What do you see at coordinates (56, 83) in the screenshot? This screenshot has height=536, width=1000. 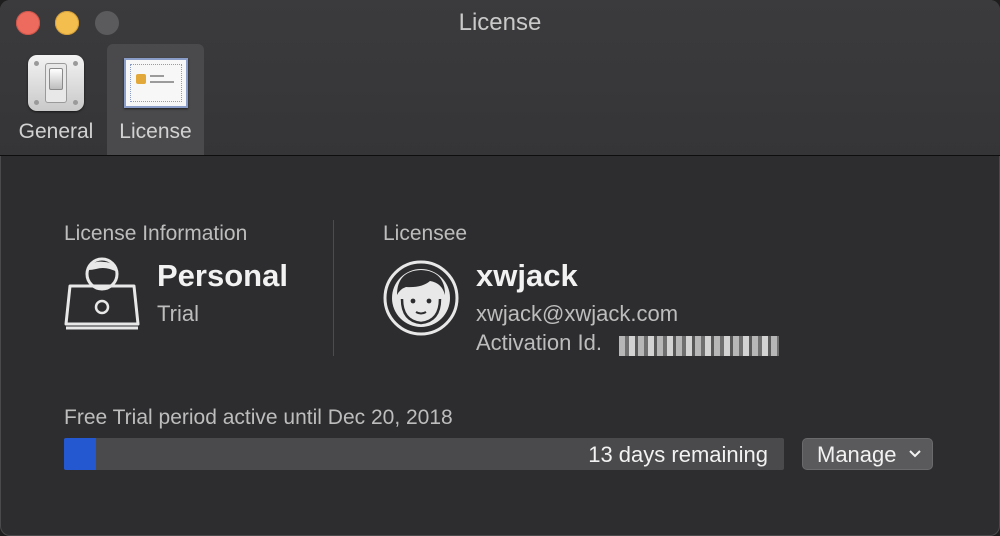 I see `switch-icon` at bounding box center [56, 83].